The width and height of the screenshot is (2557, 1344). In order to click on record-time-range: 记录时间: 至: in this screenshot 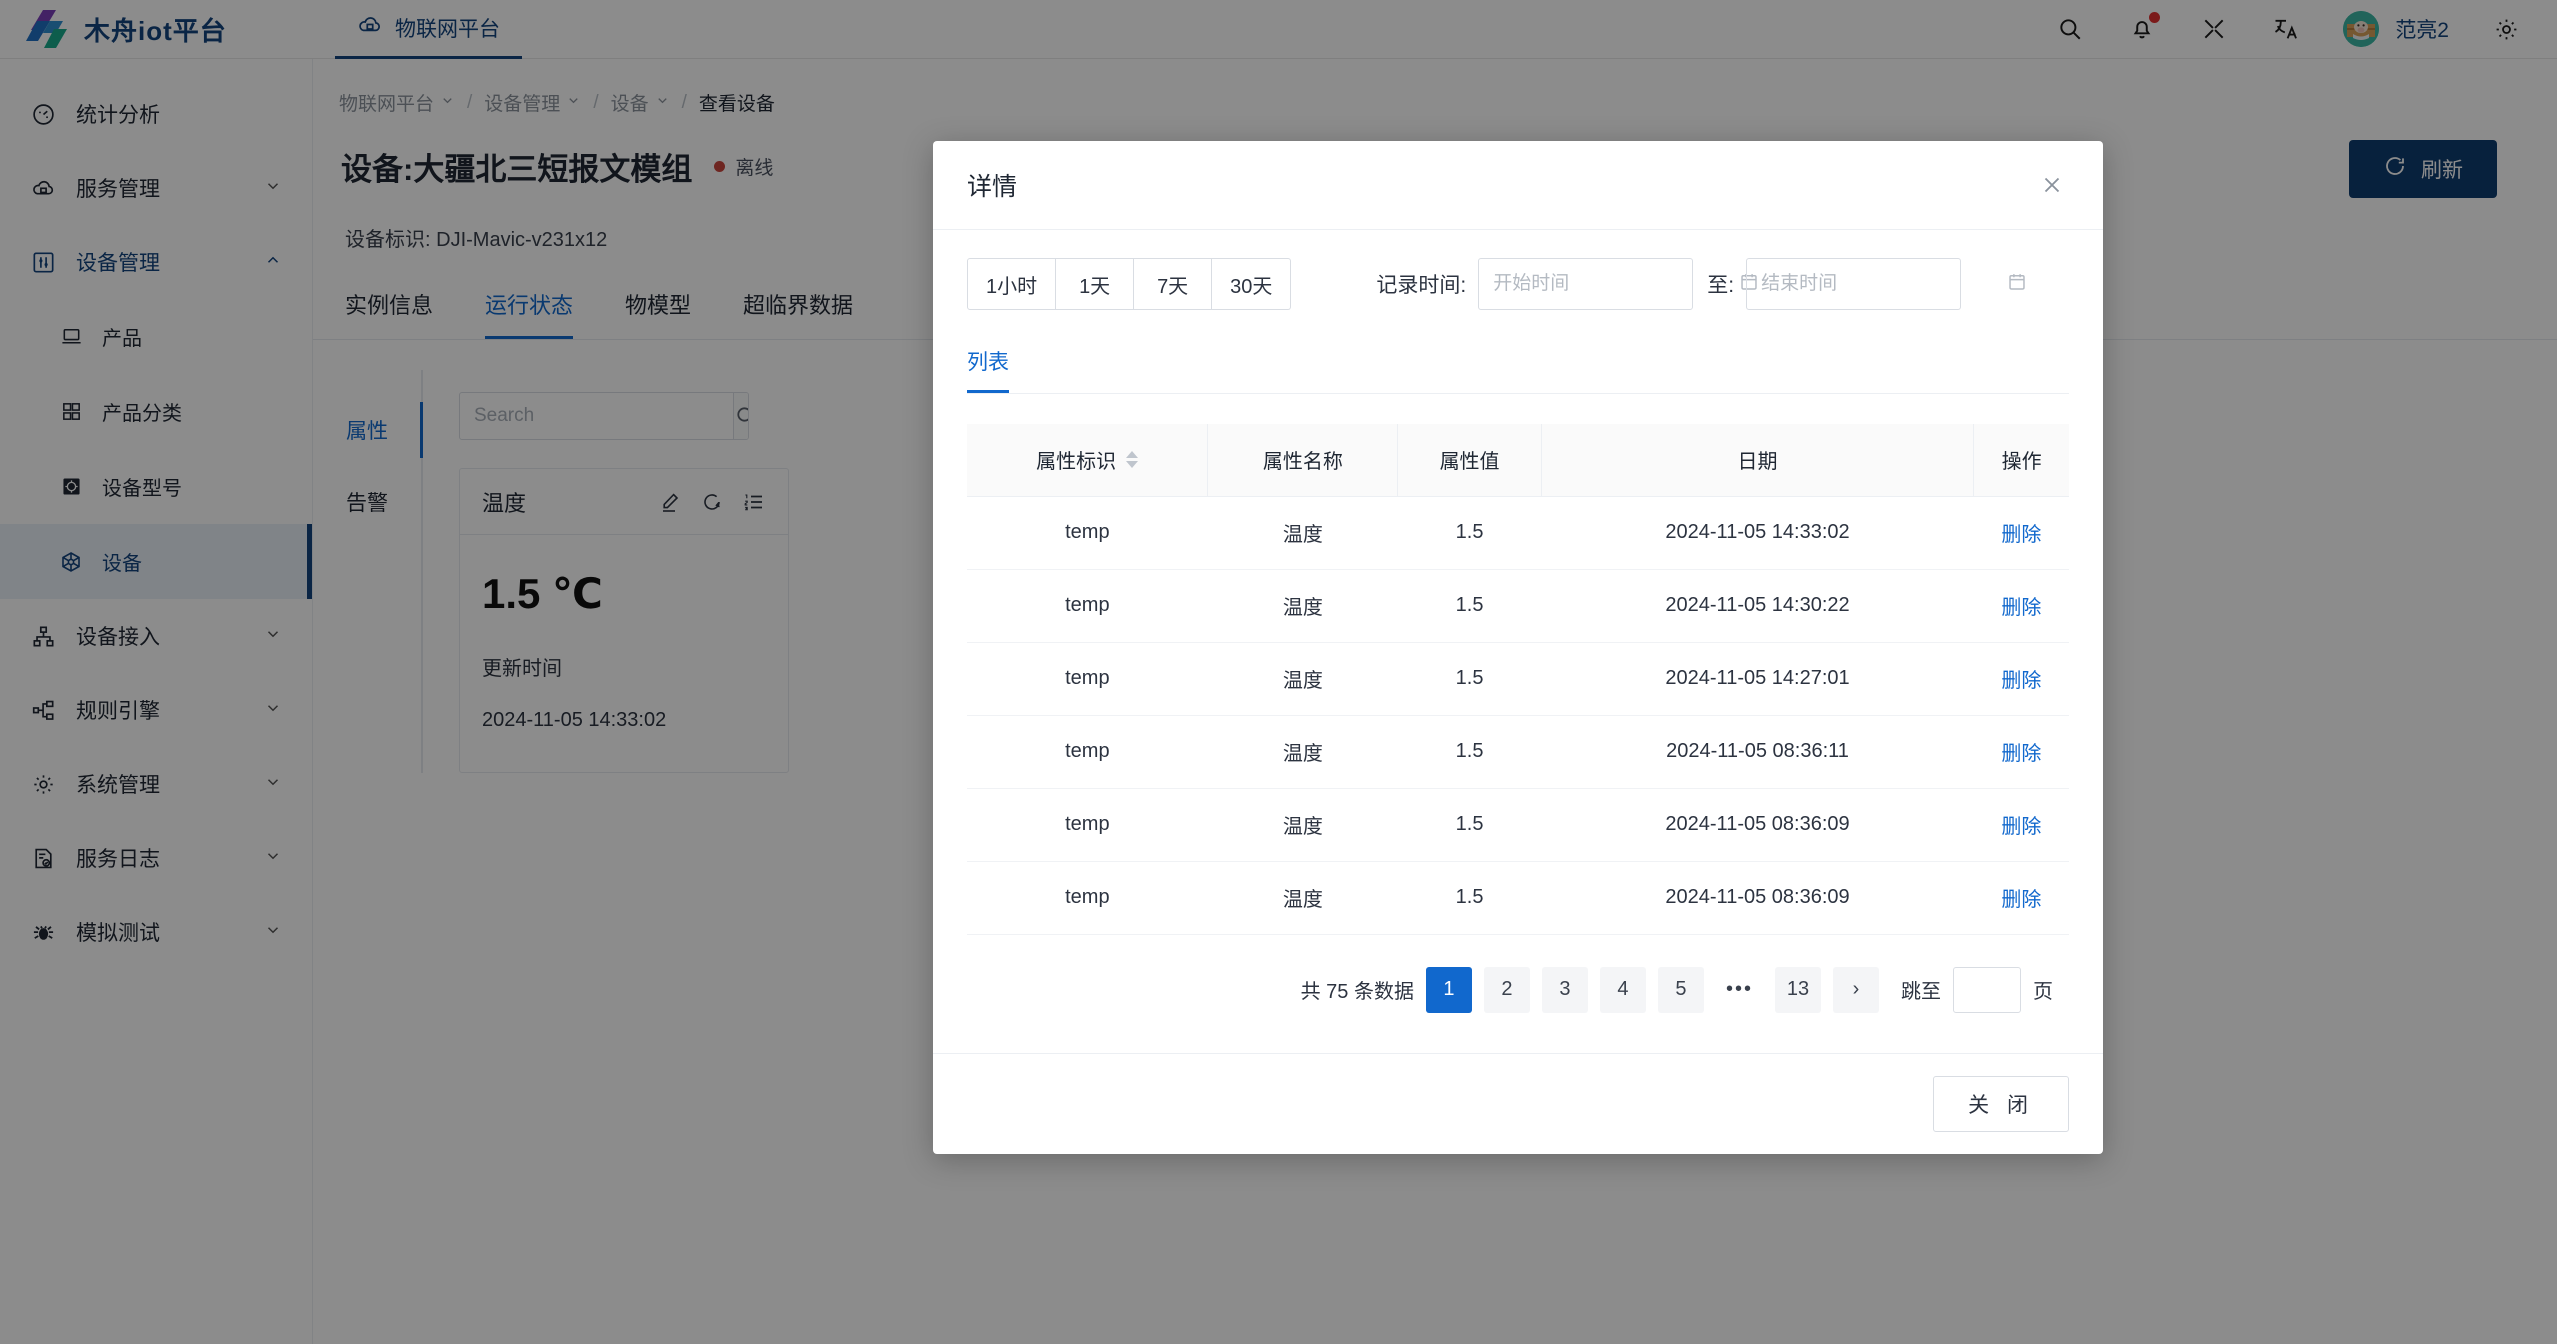, I will do `click(1700, 284)`.